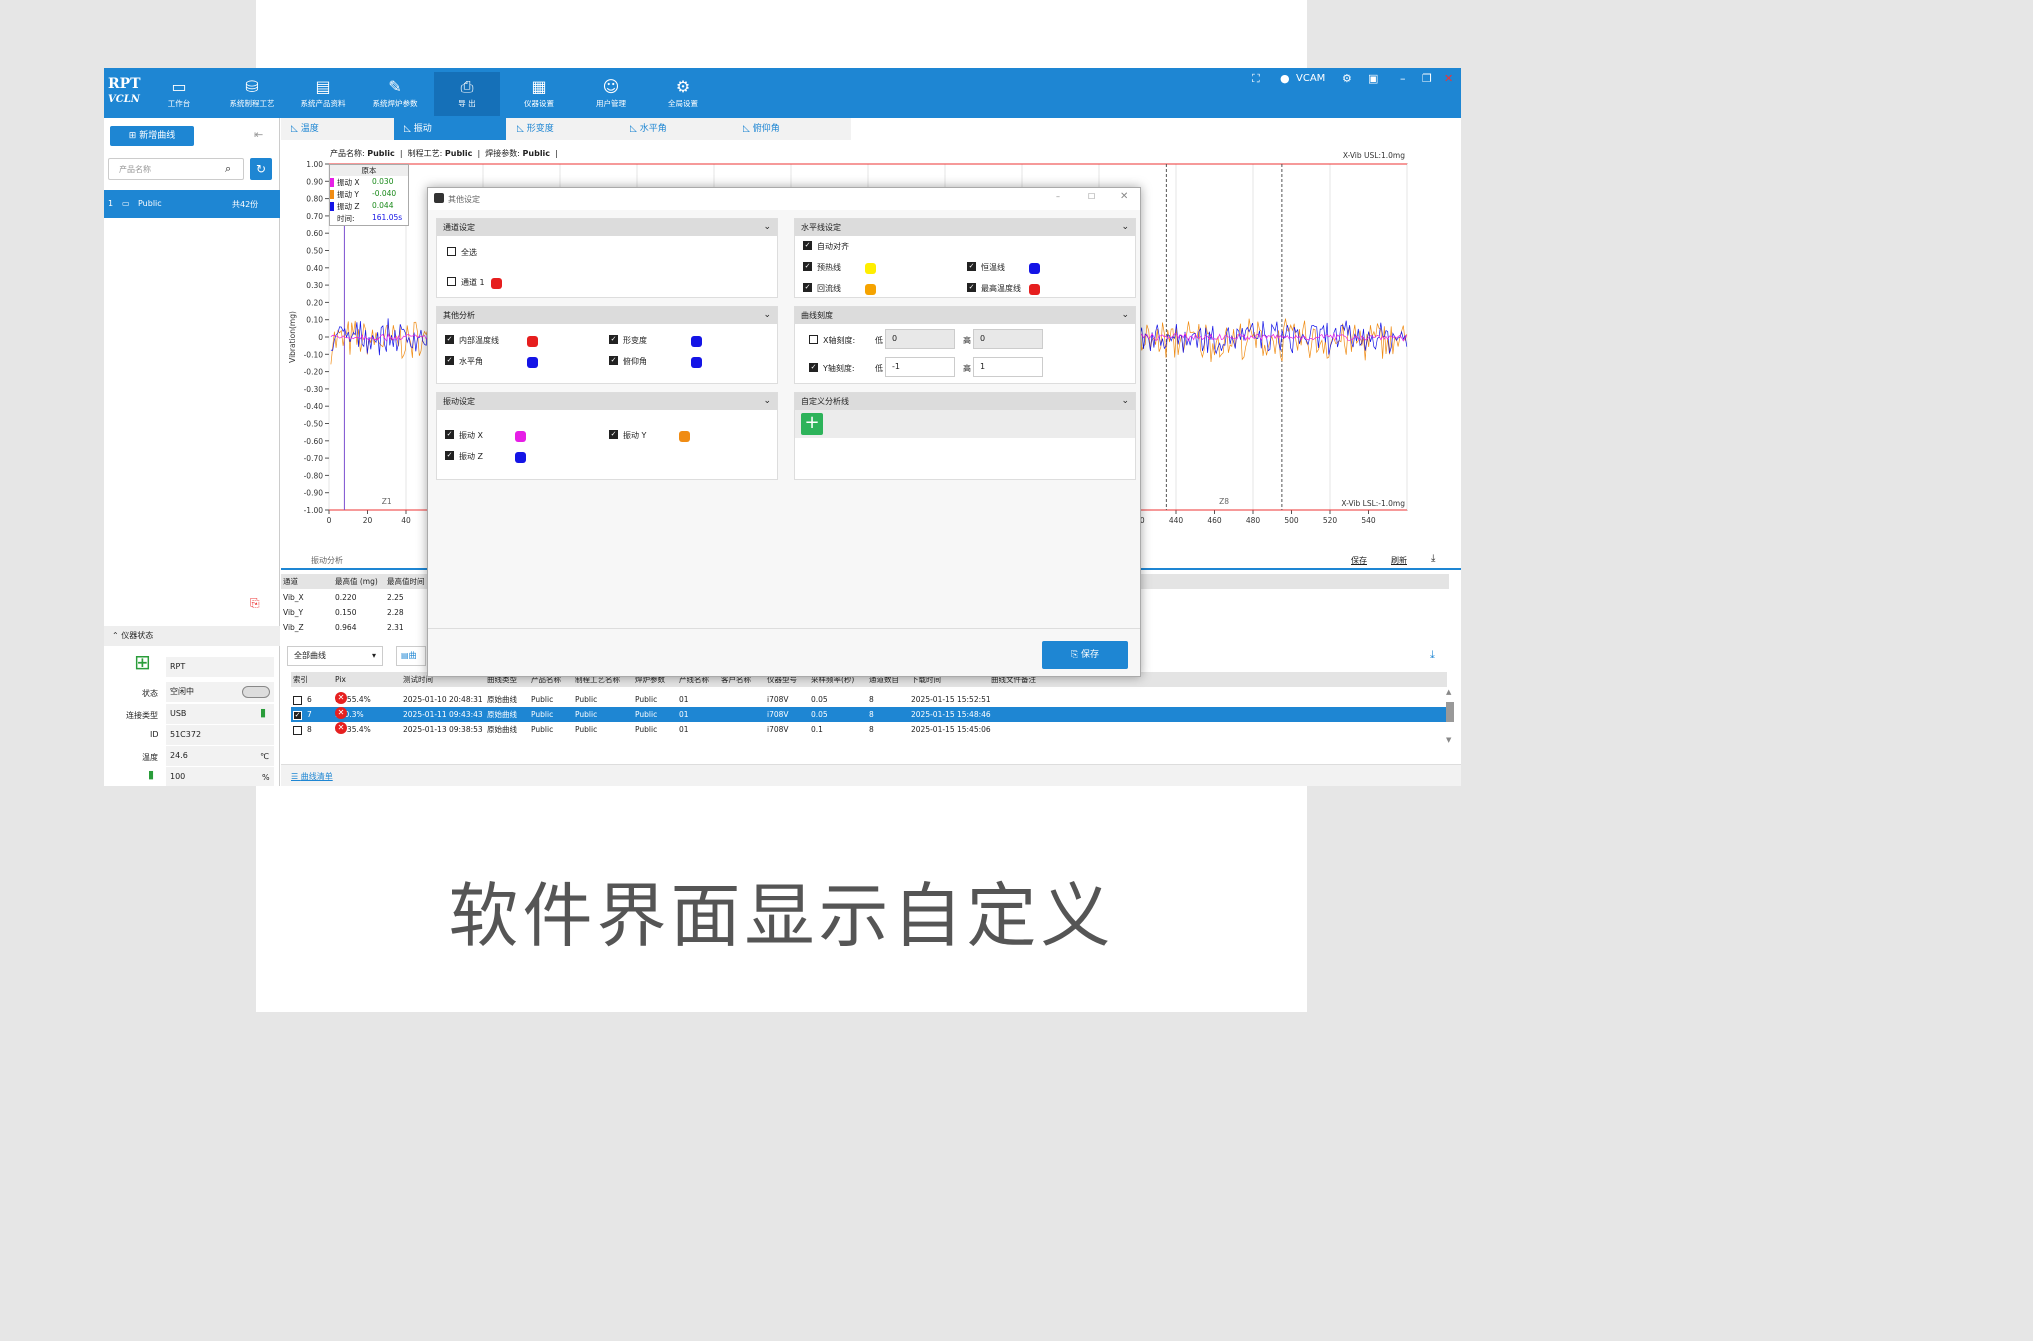 This screenshot has height=1341, width=2033. What do you see at coordinates (1125, 315) in the screenshot?
I see `chevron-down-icon: ⌄` at bounding box center [1125, 315].